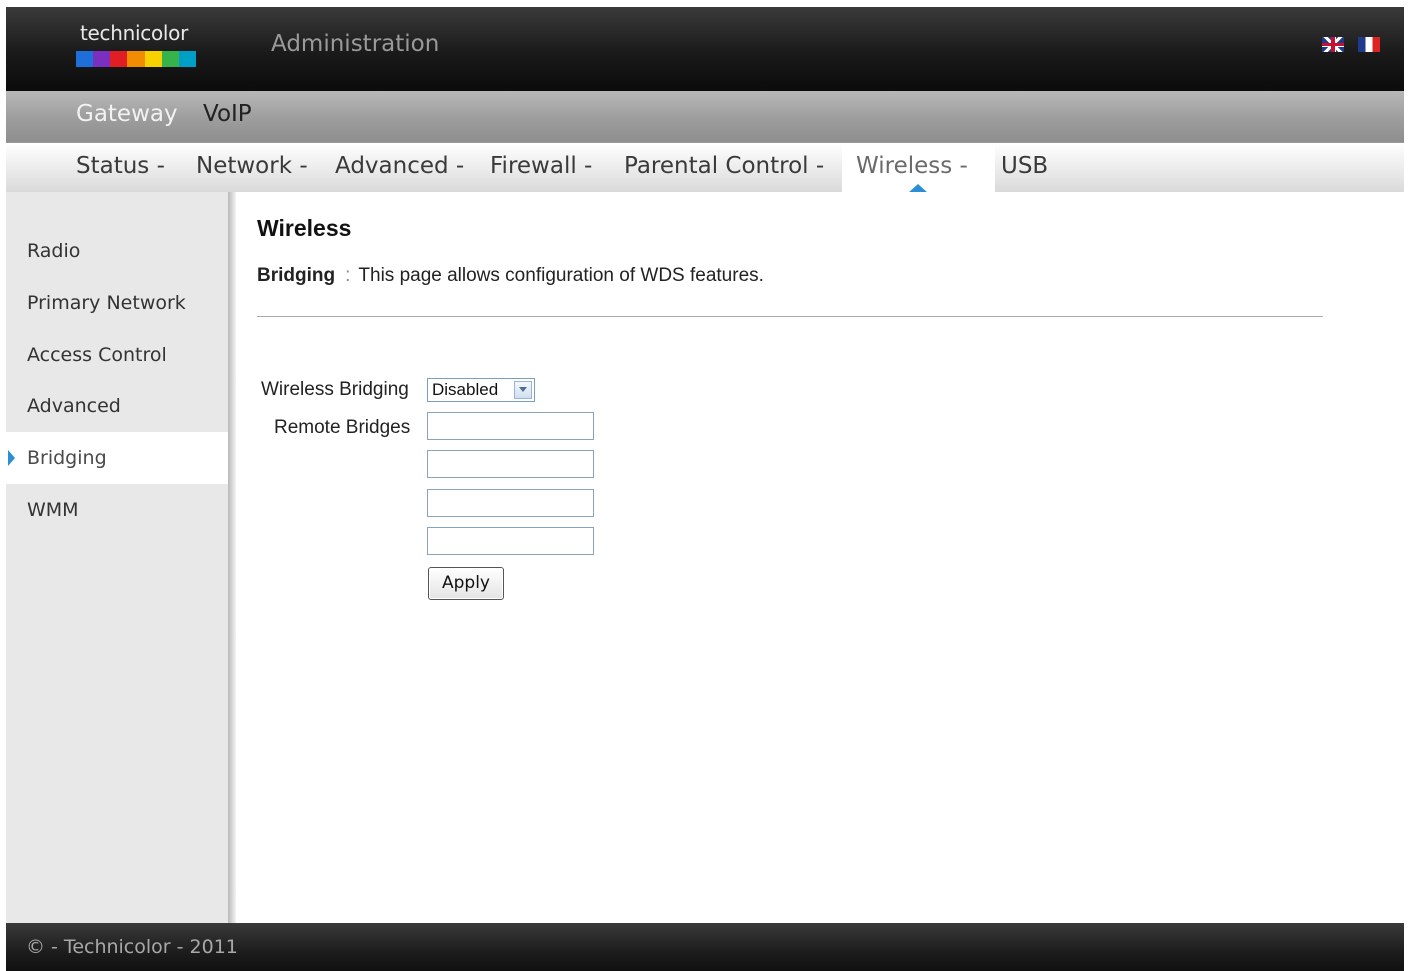 The height and width of the screenshot is (971, 1410). What do you see at coordinates (134, 33) in the screenshot?
I see `logo-text: technicolor` at bounding box center [134, 33].